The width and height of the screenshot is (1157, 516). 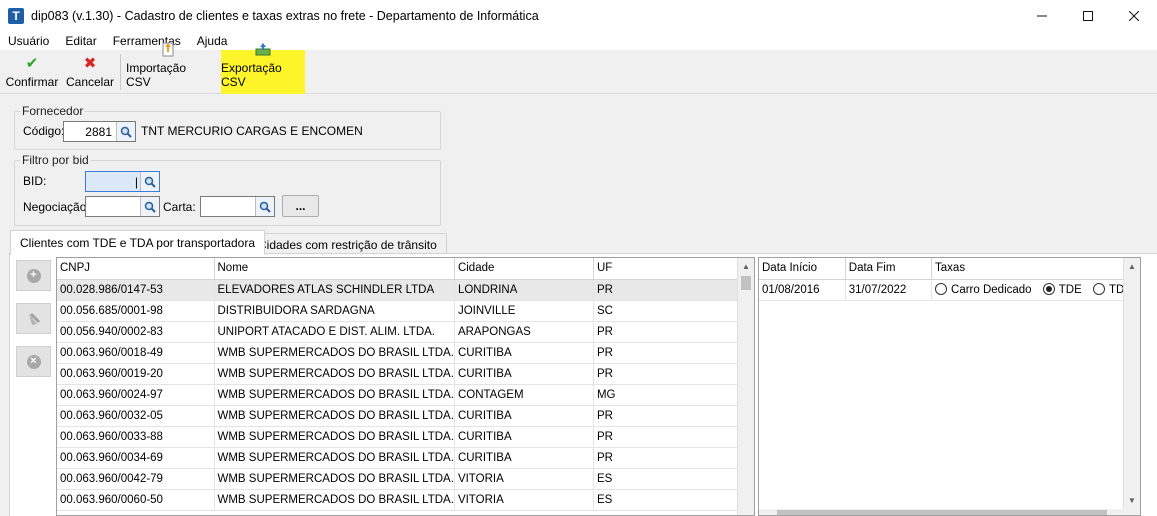 I want to click on scroll-thumb, so click(x=746, y=283).